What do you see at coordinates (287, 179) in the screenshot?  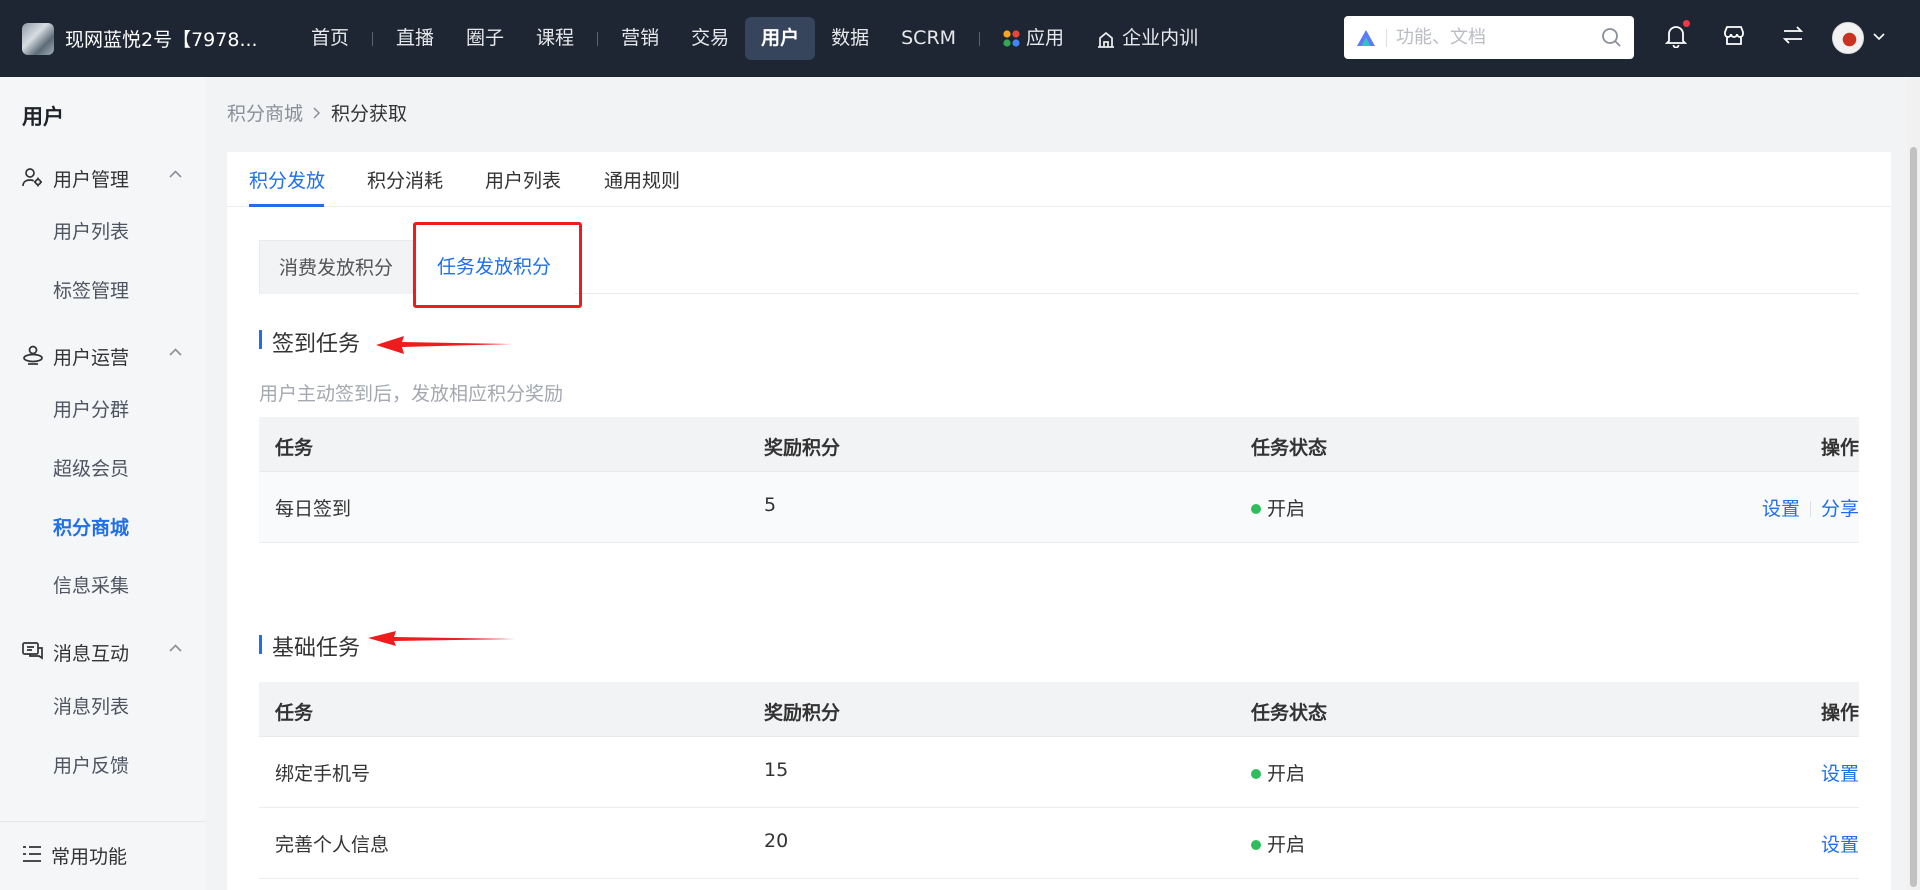 I see `tab-points-issue: 积分发放` at bounding box center [287, 179].